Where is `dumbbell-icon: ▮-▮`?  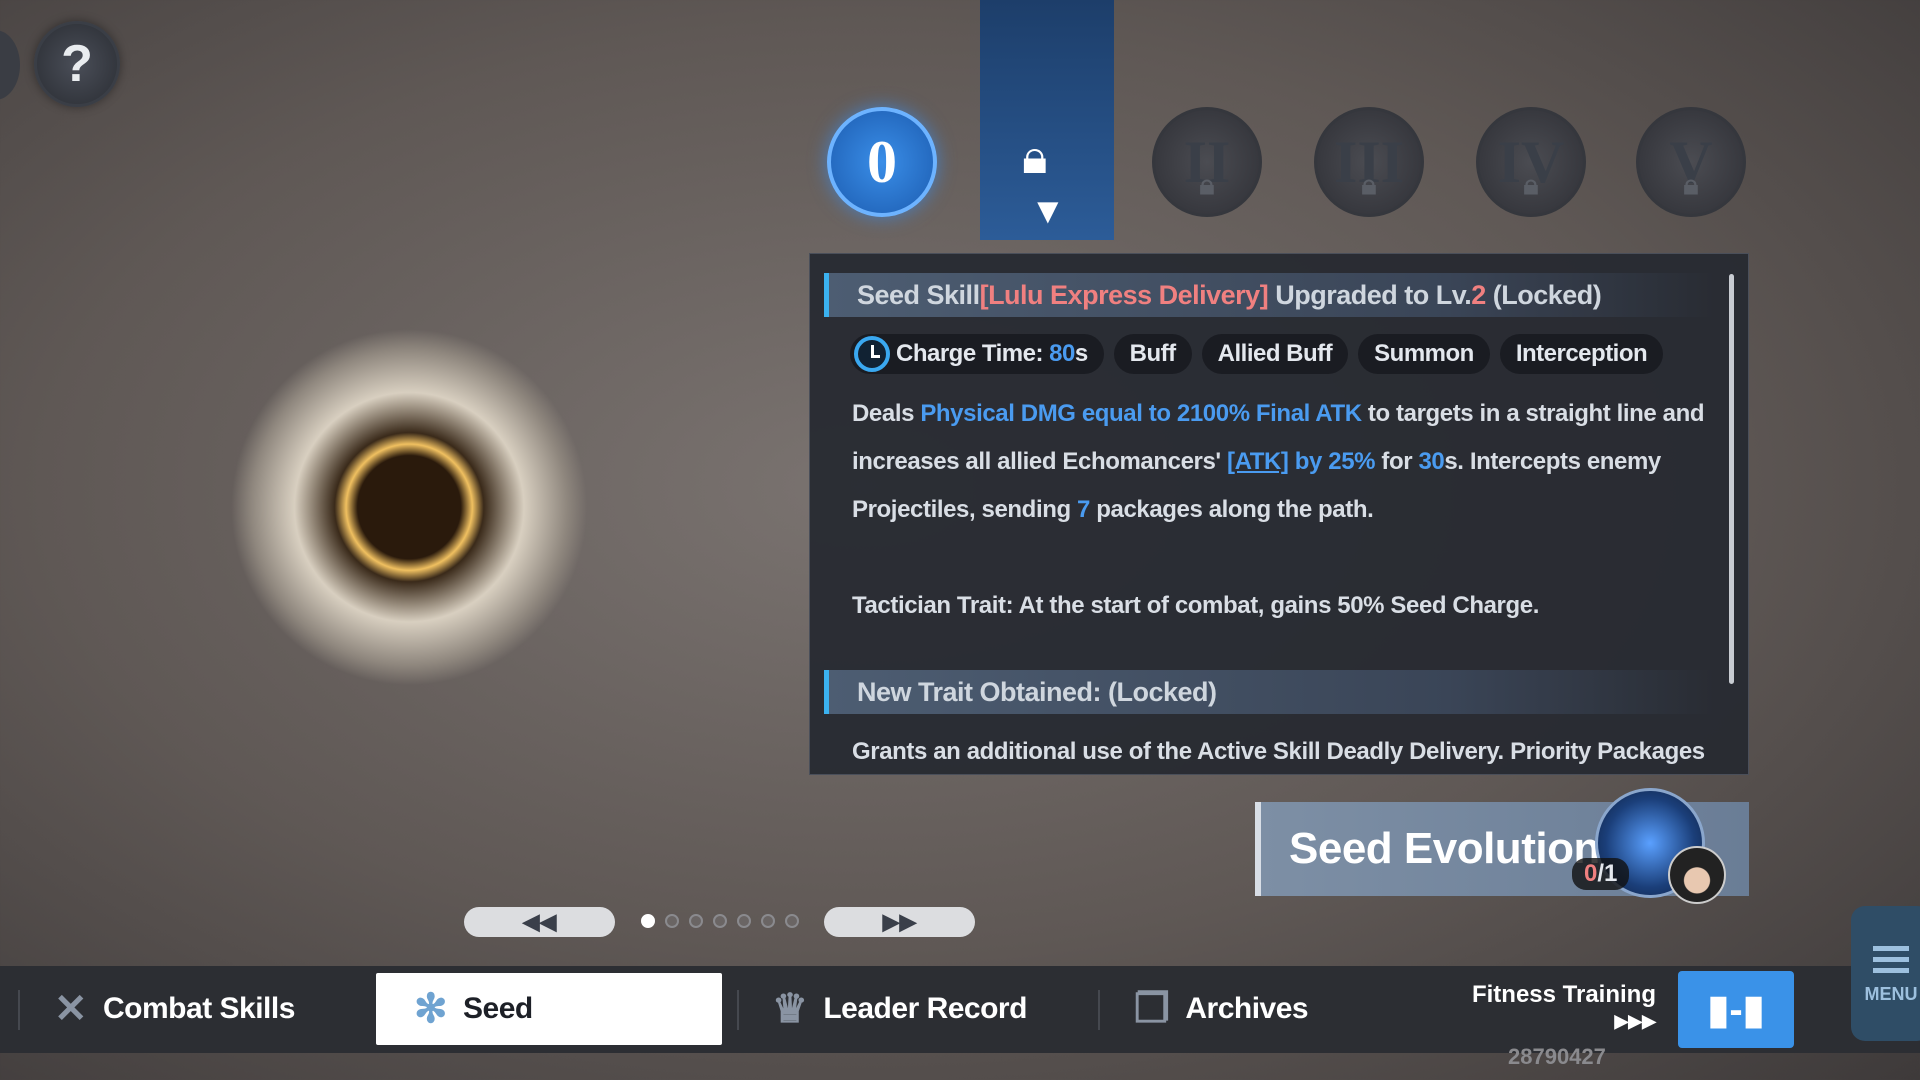 dumbbell-icon: ▮-▮ is located at coordinates (1736, 1009).